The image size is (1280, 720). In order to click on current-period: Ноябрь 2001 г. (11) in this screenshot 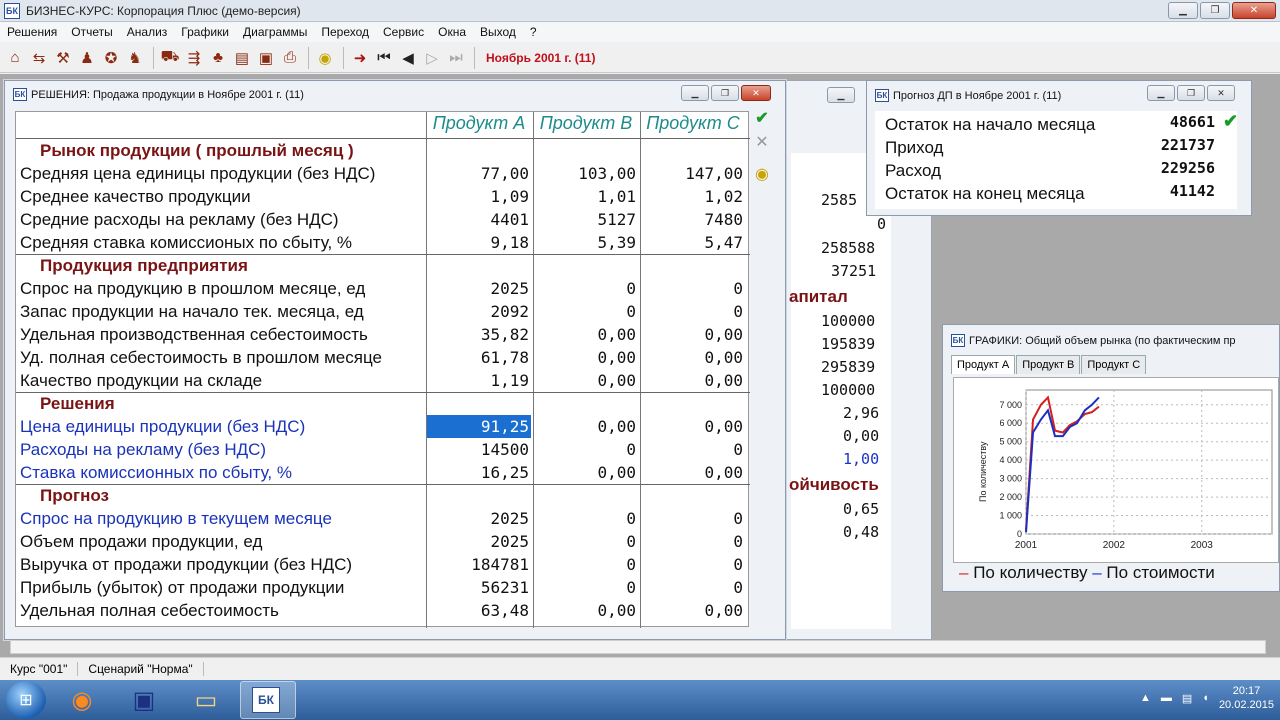, I will do `click(541, 57)`.